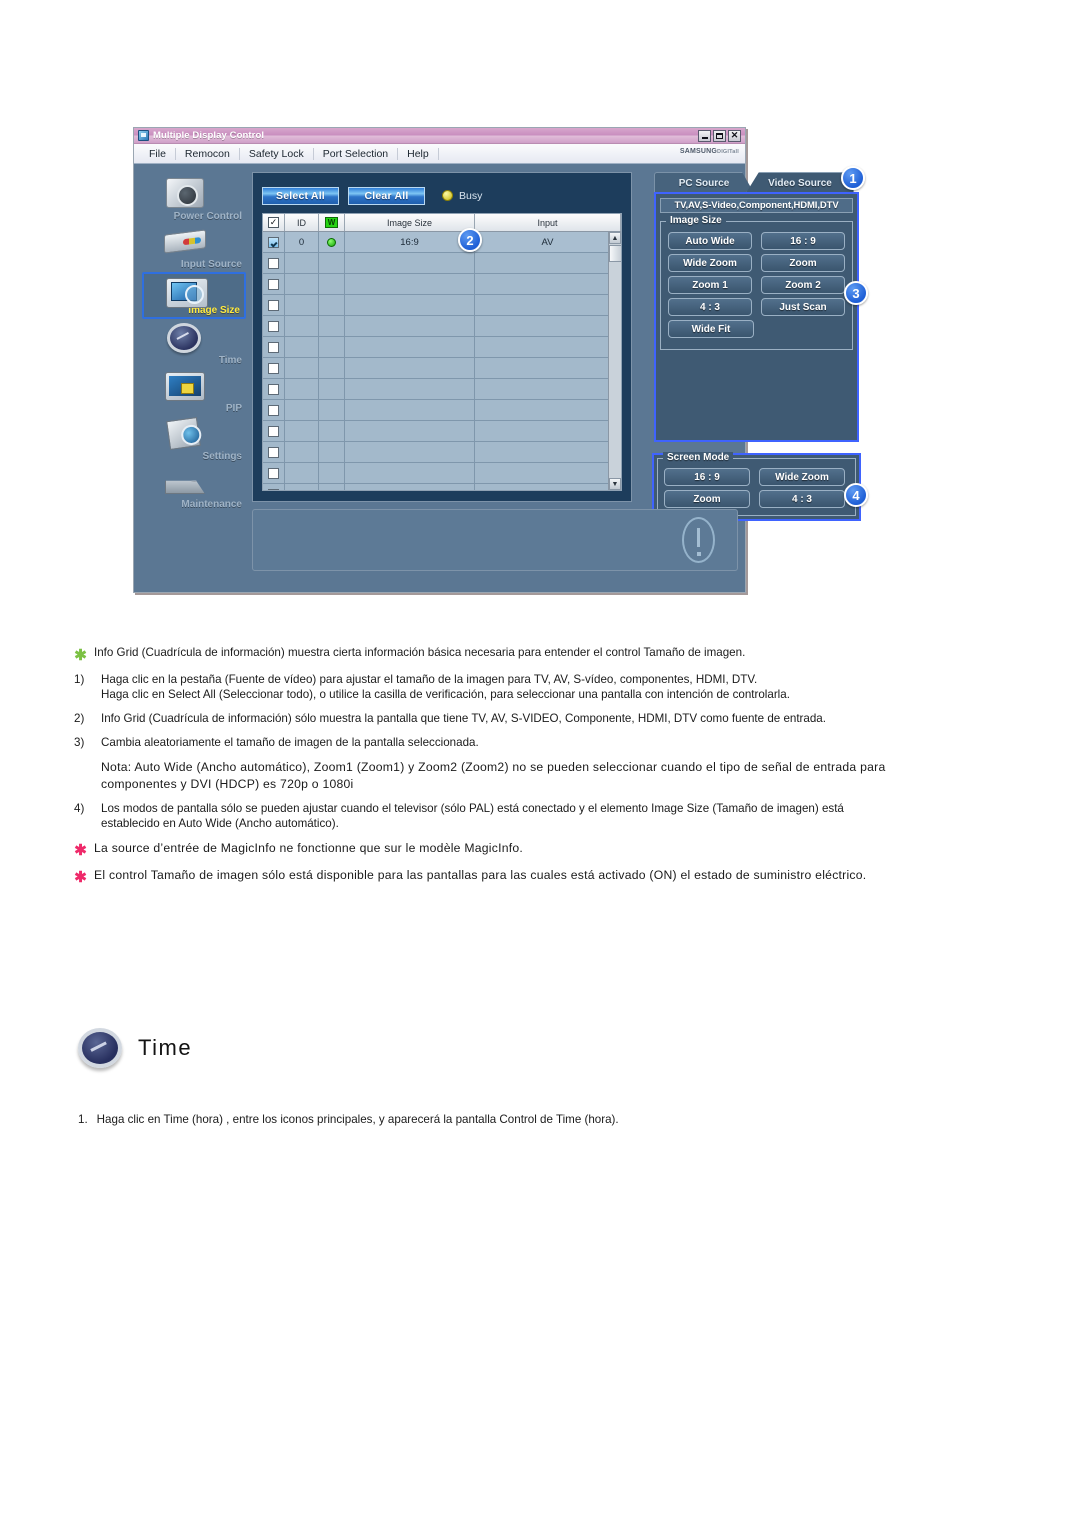  I want to click on menu-item-port-selection: Port Selection, so click(356, 153).